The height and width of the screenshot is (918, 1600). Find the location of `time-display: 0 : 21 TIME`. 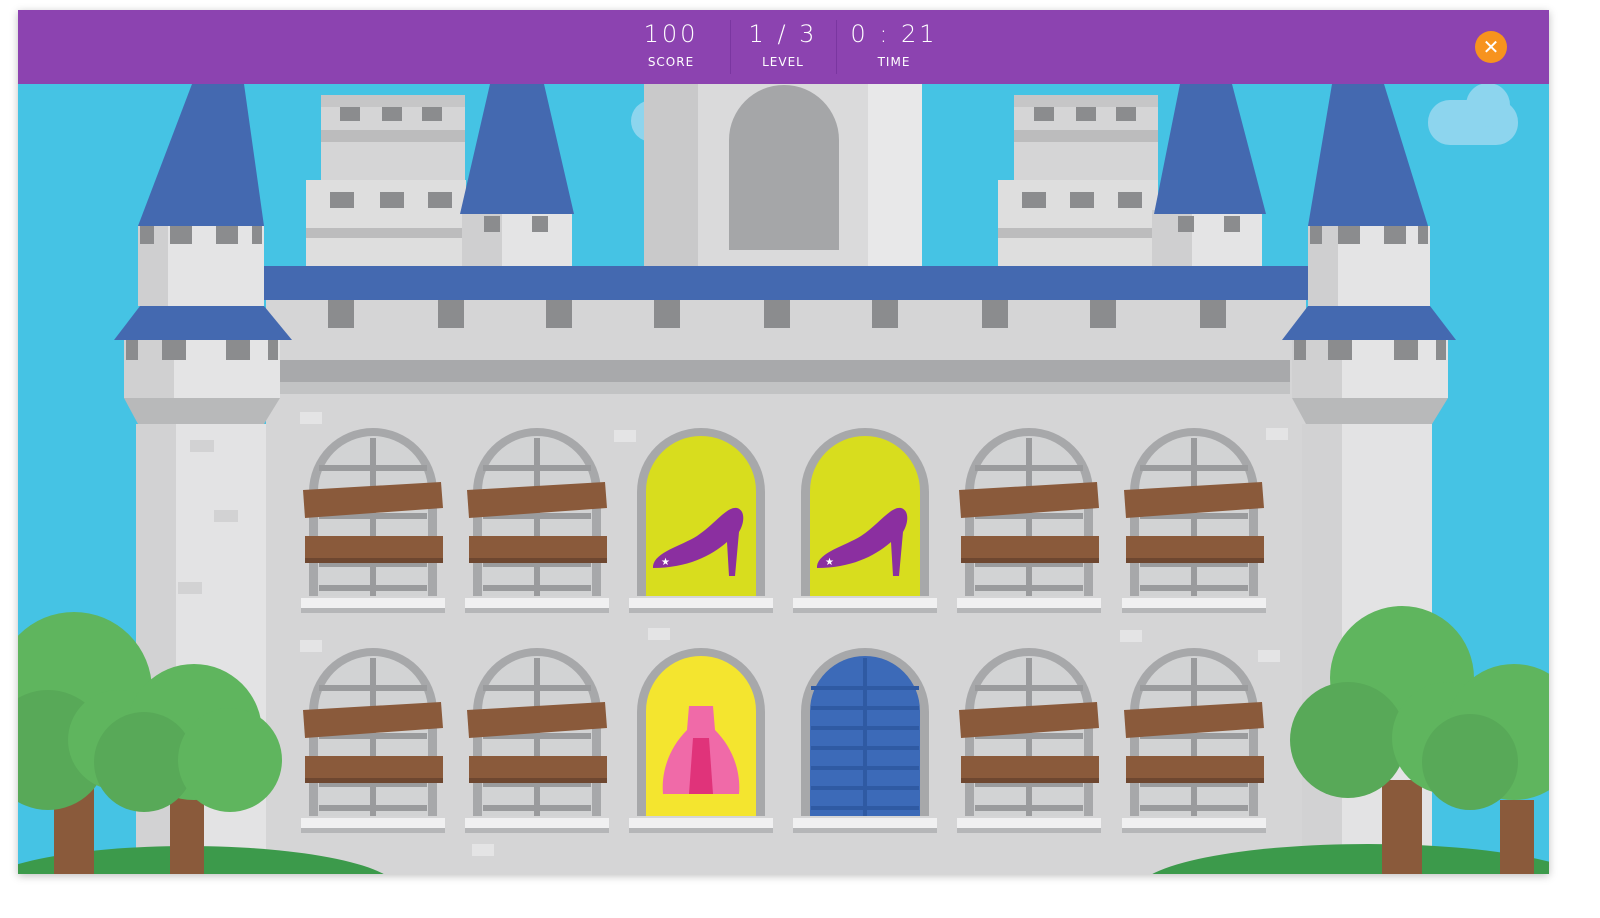

time-display: 0 : 21 TIME is located at coordinates (894, 47).